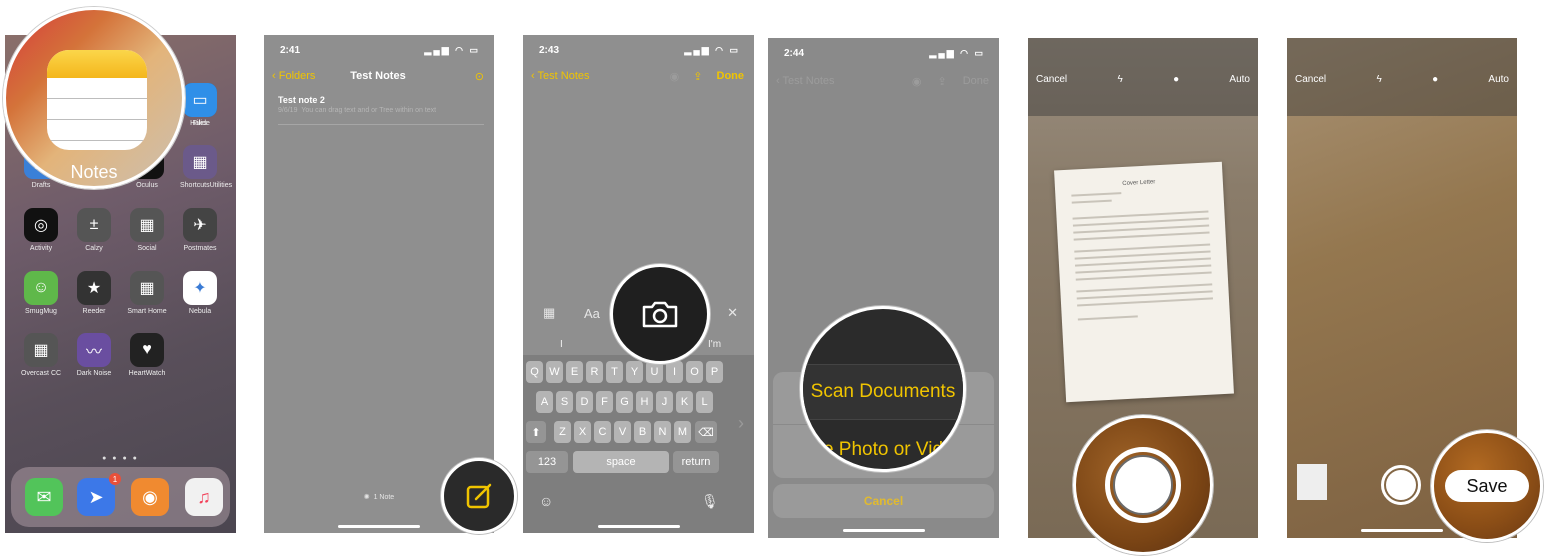 The height and width of the screenshot is (559, 1546). I want to click on notes-app-label: Notes, so click(94, 172).